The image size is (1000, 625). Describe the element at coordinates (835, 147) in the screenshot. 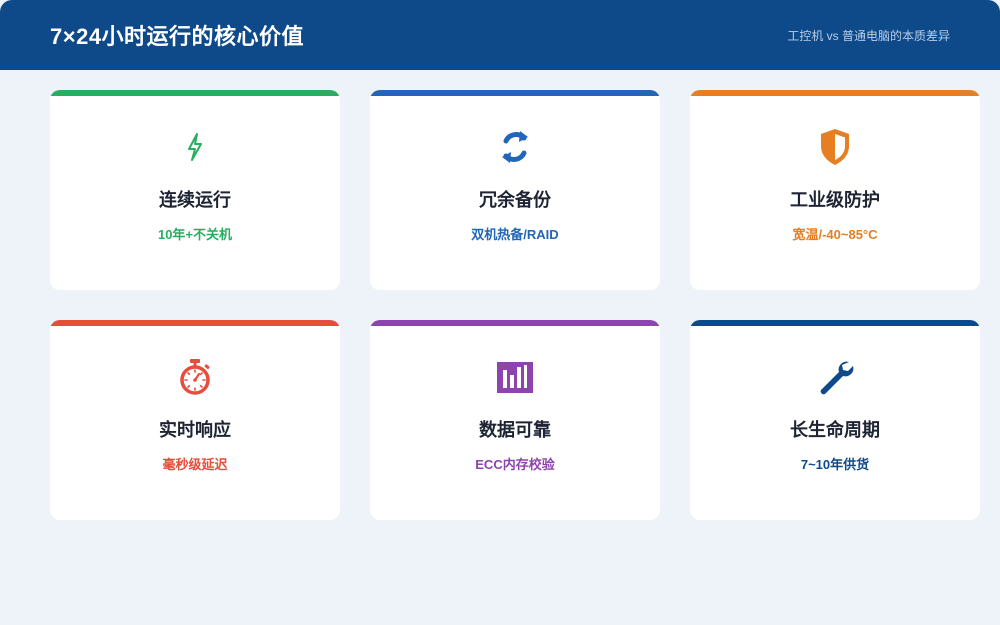

I see `shield-icon` at that location.